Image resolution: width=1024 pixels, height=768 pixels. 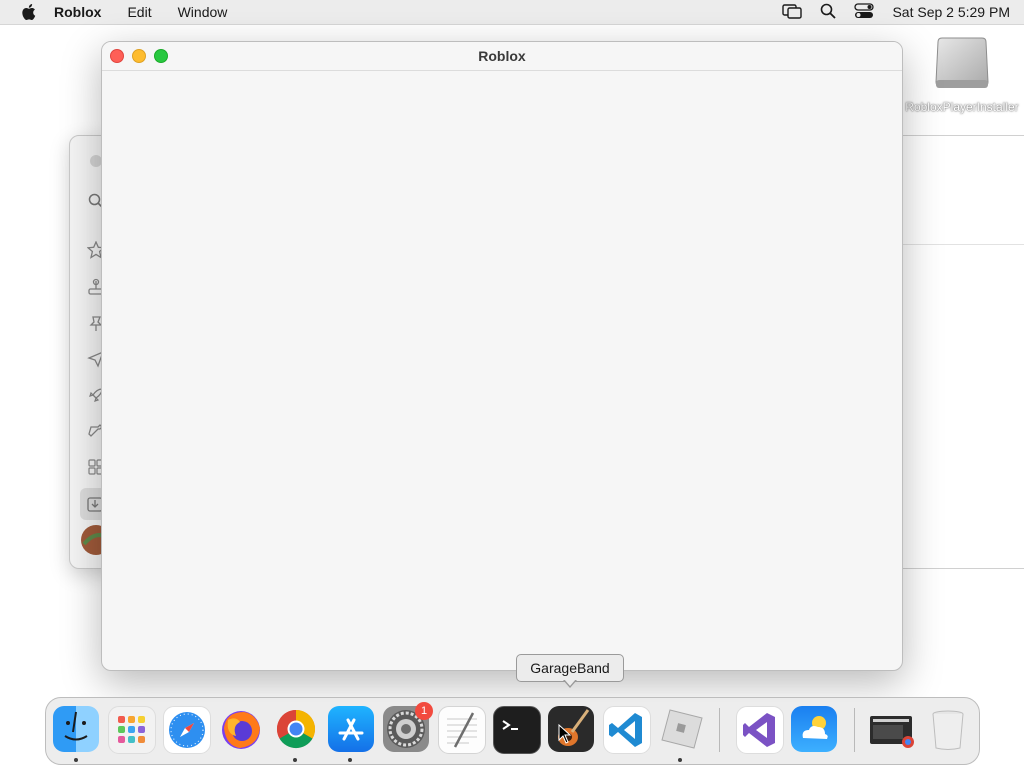 What do you see at coordinates (187, 730) in the screenshot?
I see `safari-icon` at bounding box center [187, 730].